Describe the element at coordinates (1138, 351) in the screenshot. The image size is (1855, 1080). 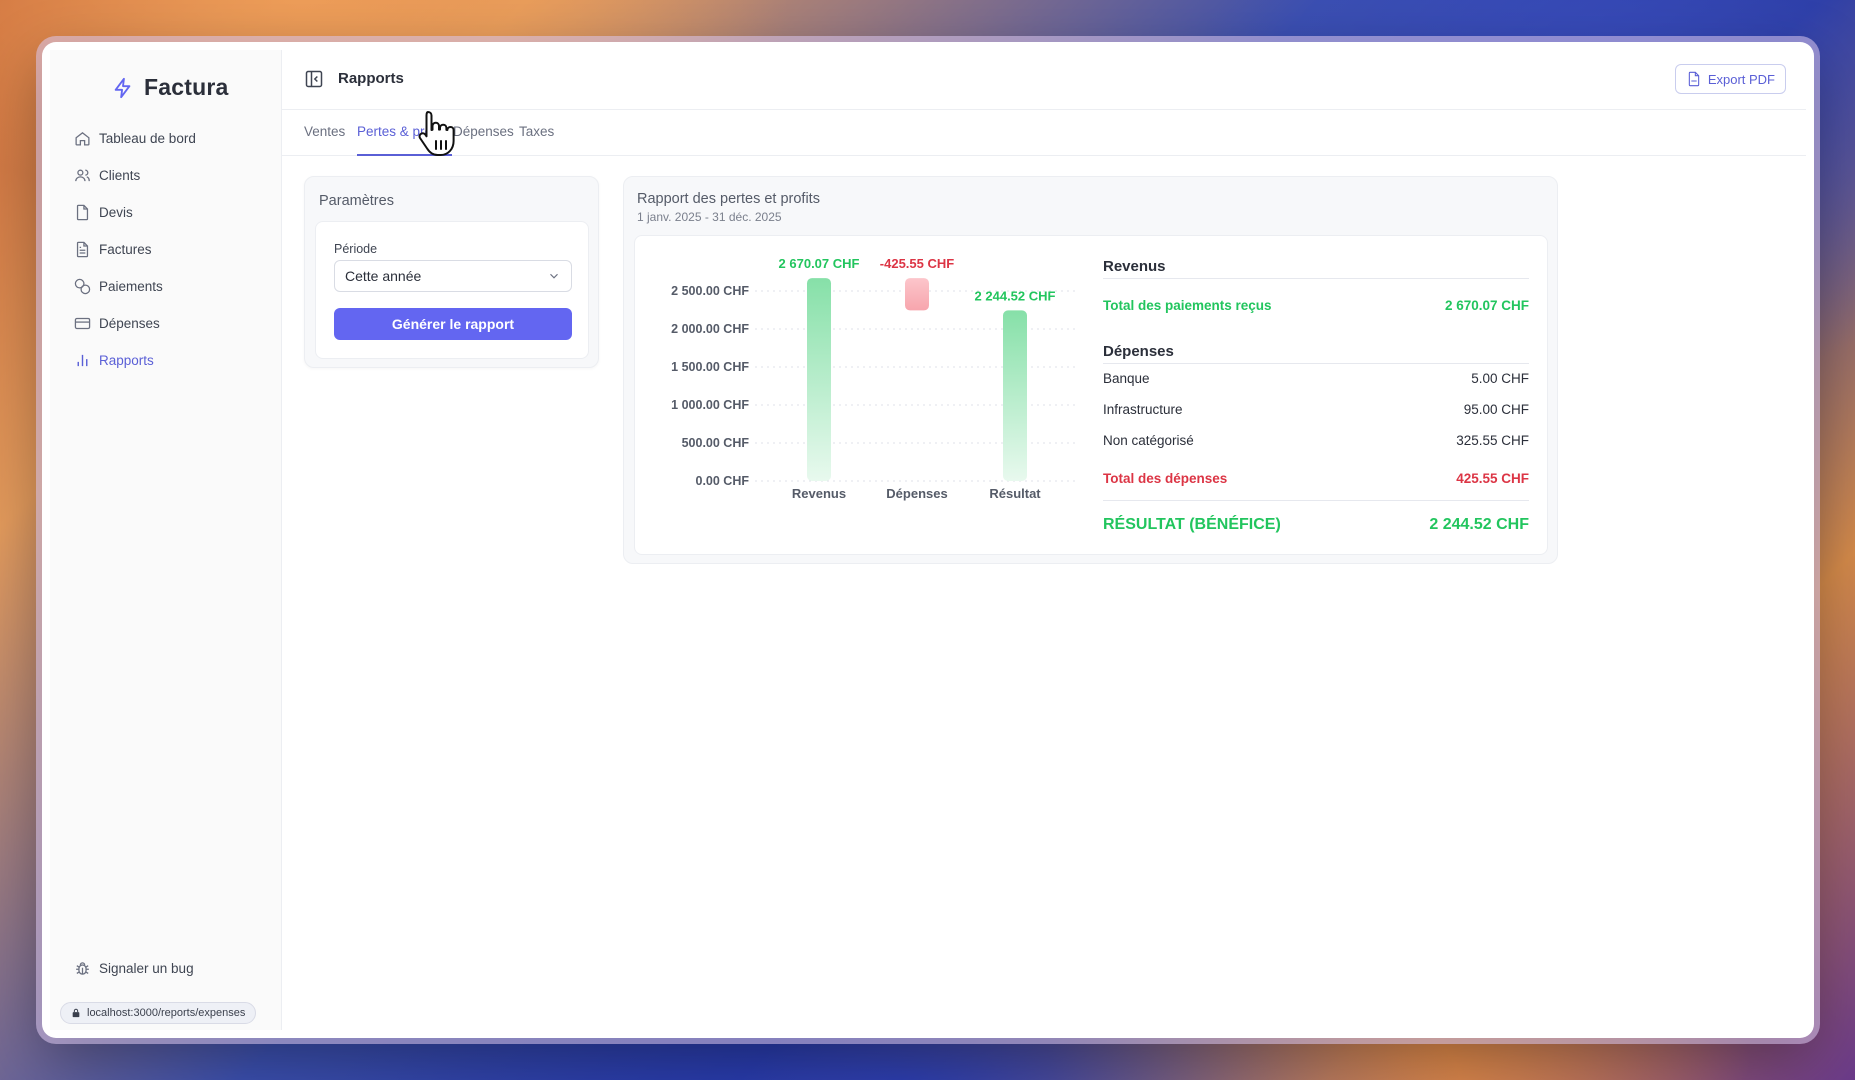
I see `depenses-heading: Dépenses` at that location.